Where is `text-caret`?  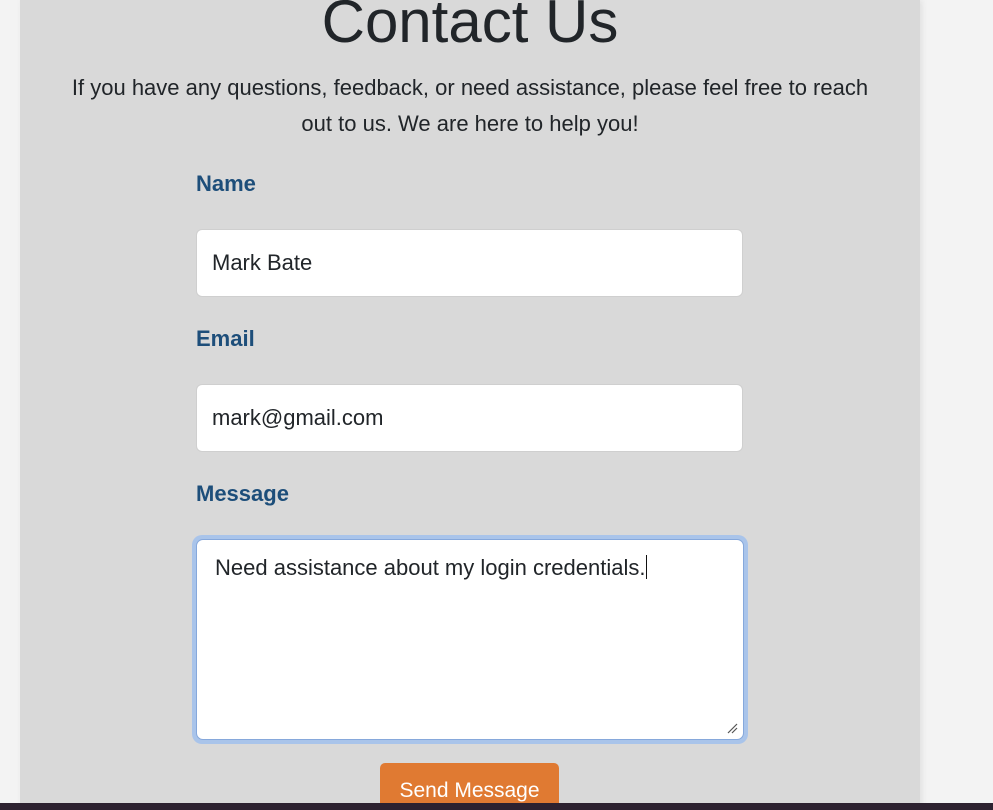
text-caret is located at coordinates (647, 567).